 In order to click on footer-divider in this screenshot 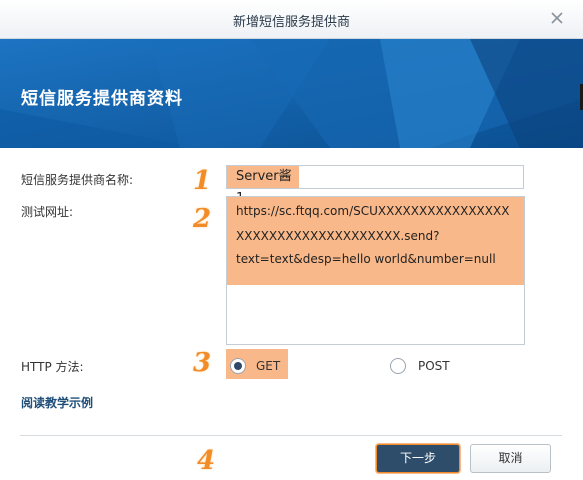, I will do `click(291, 435)`.